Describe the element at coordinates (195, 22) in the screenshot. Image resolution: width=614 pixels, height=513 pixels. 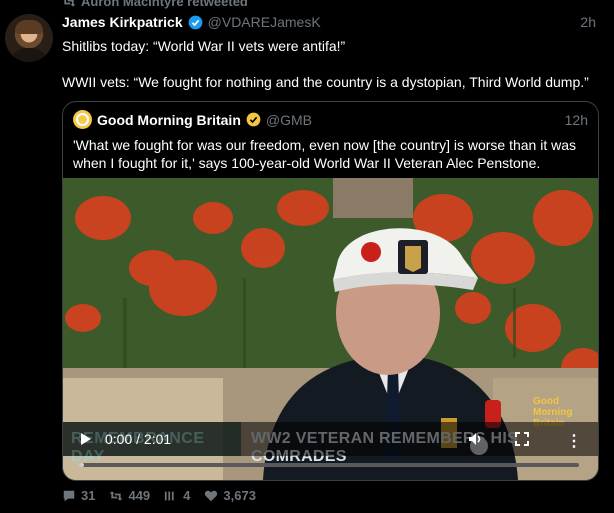
I see `verified-badge-icon` at that location.